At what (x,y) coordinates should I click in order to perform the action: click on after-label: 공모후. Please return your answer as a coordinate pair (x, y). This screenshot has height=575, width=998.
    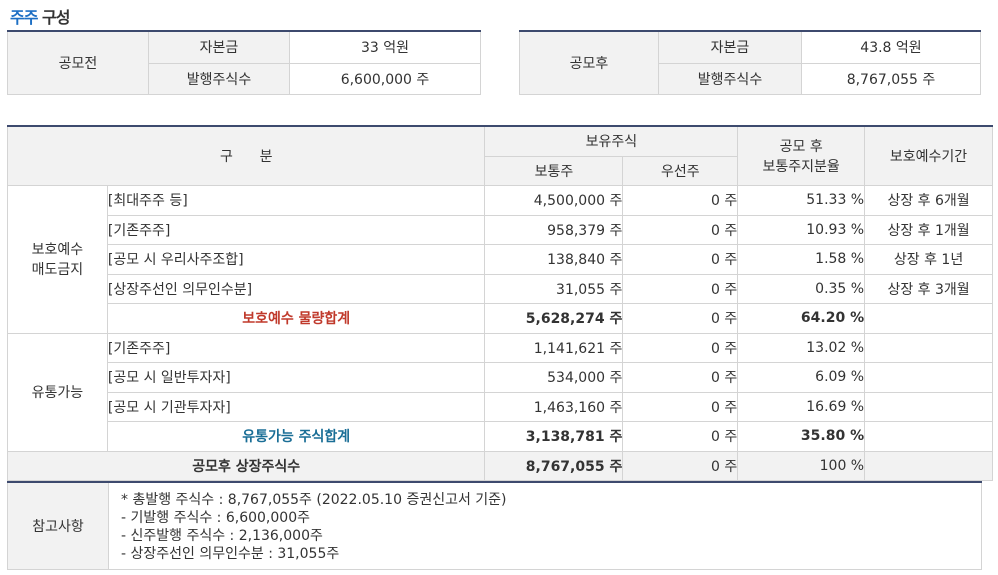
    Looking at the image, I should click on (589, 62).